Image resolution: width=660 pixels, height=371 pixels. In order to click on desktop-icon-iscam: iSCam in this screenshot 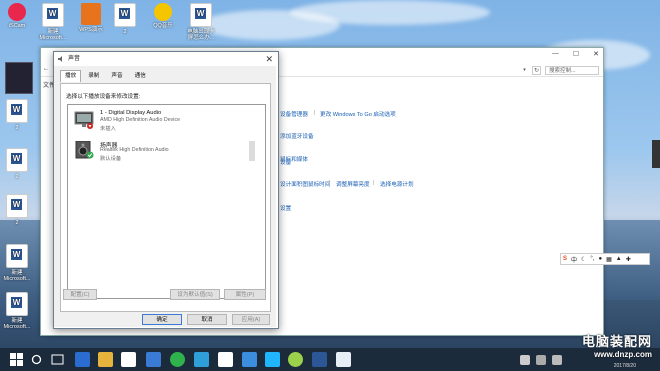, I will do `click(17, 16)`.